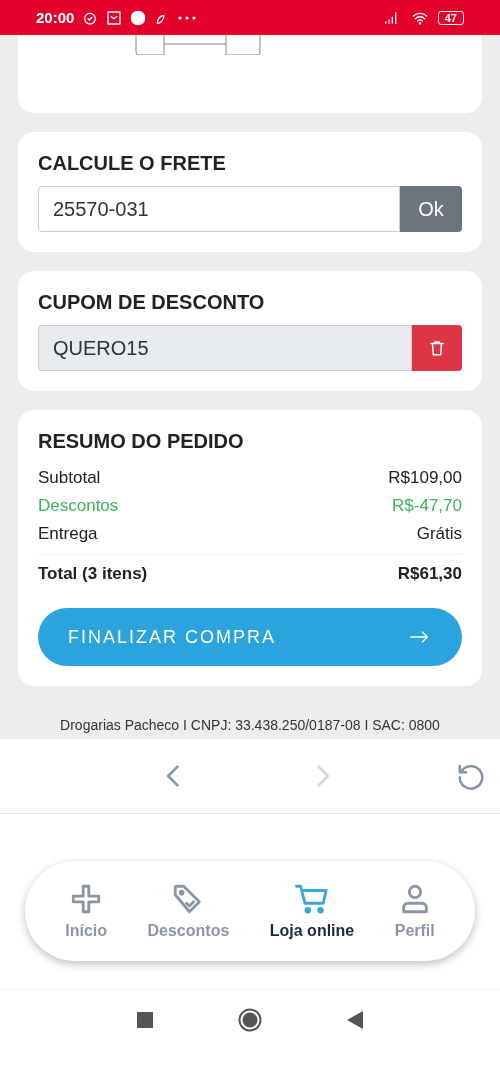 The height and width of the screenshot is (1082, 500). What do you see at coordinates (431, 209) in the screenshot?
I see `ok-button: Ok` at bounding box center [431, 209].